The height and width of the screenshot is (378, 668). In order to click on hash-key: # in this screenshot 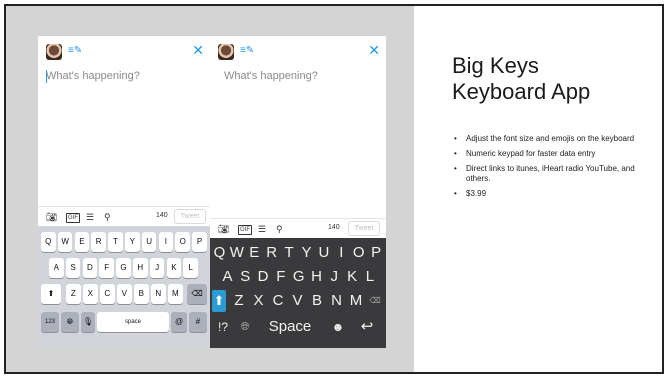, I will do `click(198, 322)`.